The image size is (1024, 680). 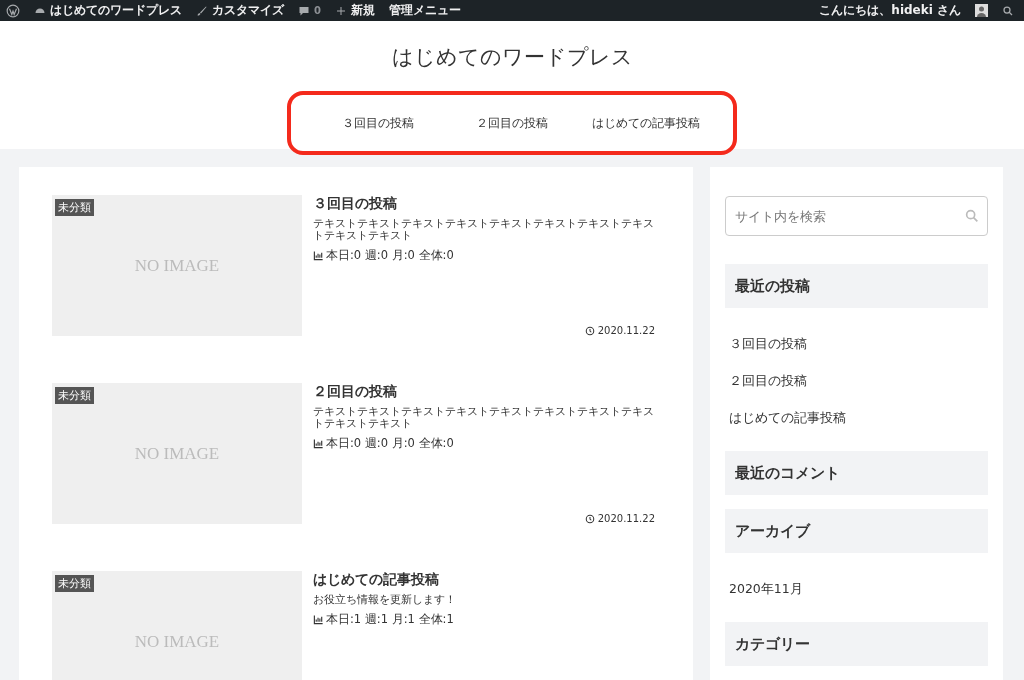 I want to click on nav-link: ２回目の投稿, so click(x=512, y=123).